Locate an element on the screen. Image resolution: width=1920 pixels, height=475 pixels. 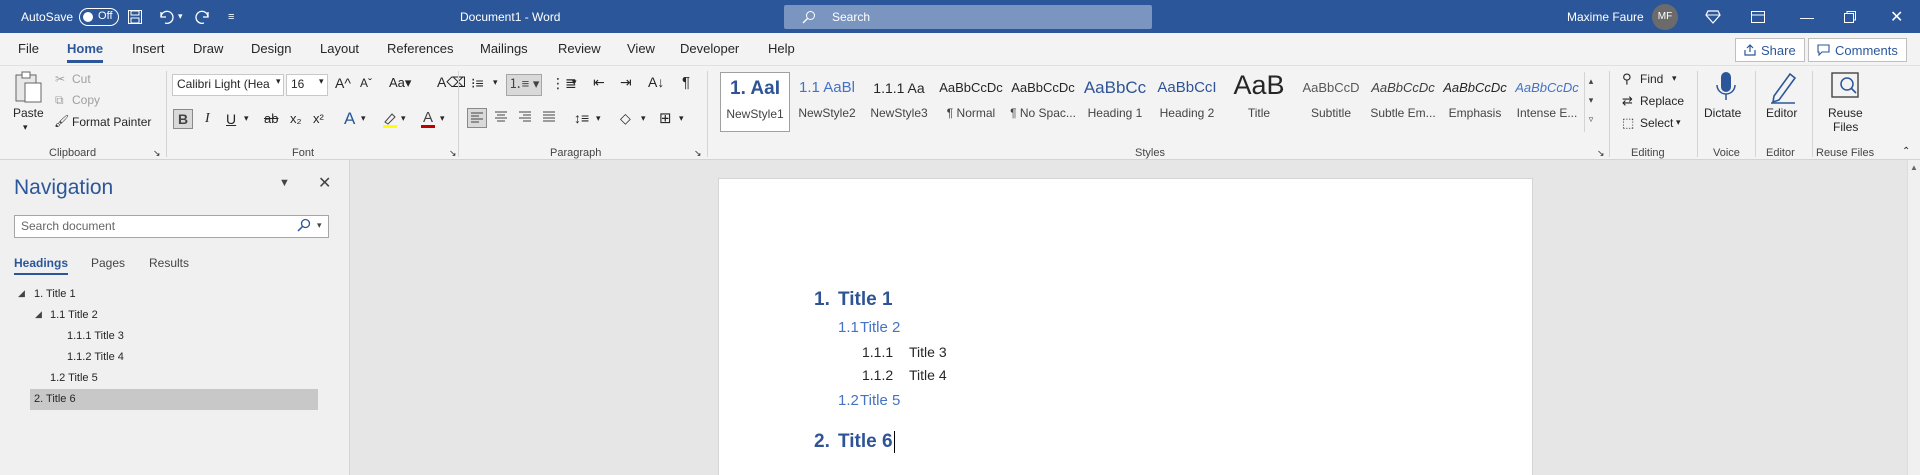
undo-icon is located at coordinates (166, 16).